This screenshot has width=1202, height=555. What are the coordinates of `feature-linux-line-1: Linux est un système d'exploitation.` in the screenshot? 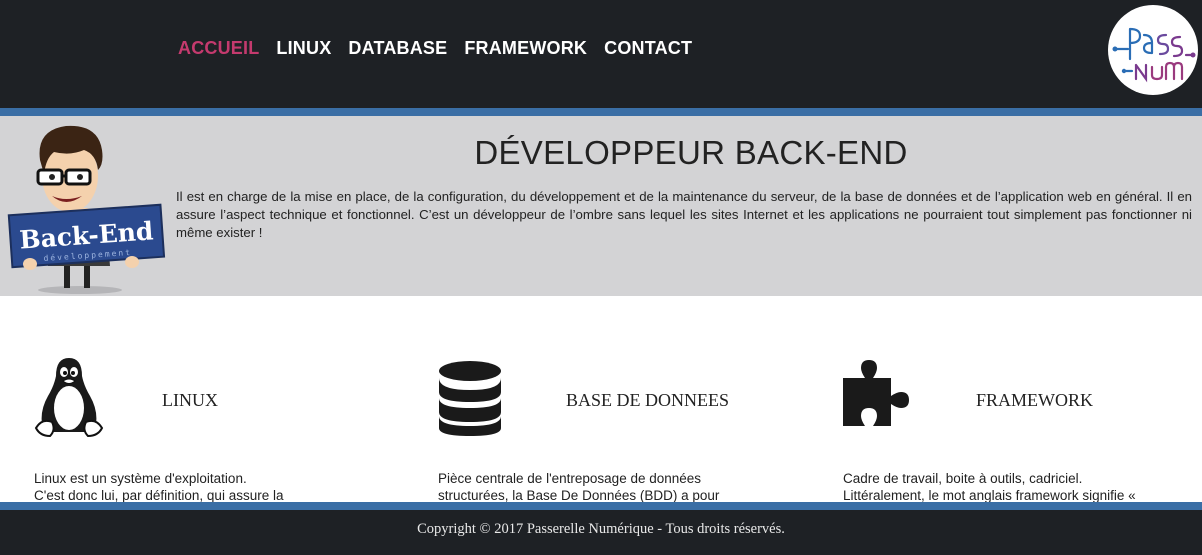 It's located at (140, 478).